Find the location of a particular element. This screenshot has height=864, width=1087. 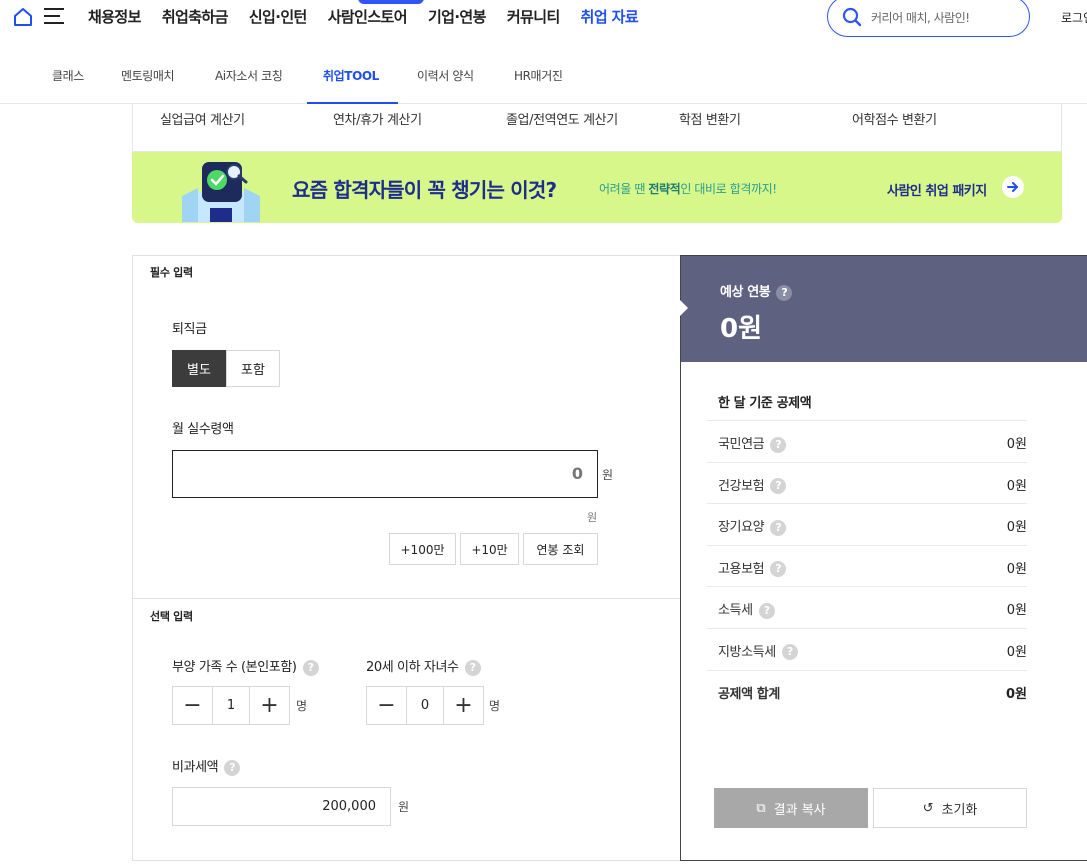

result-notch is located at coordinates (684, 308).